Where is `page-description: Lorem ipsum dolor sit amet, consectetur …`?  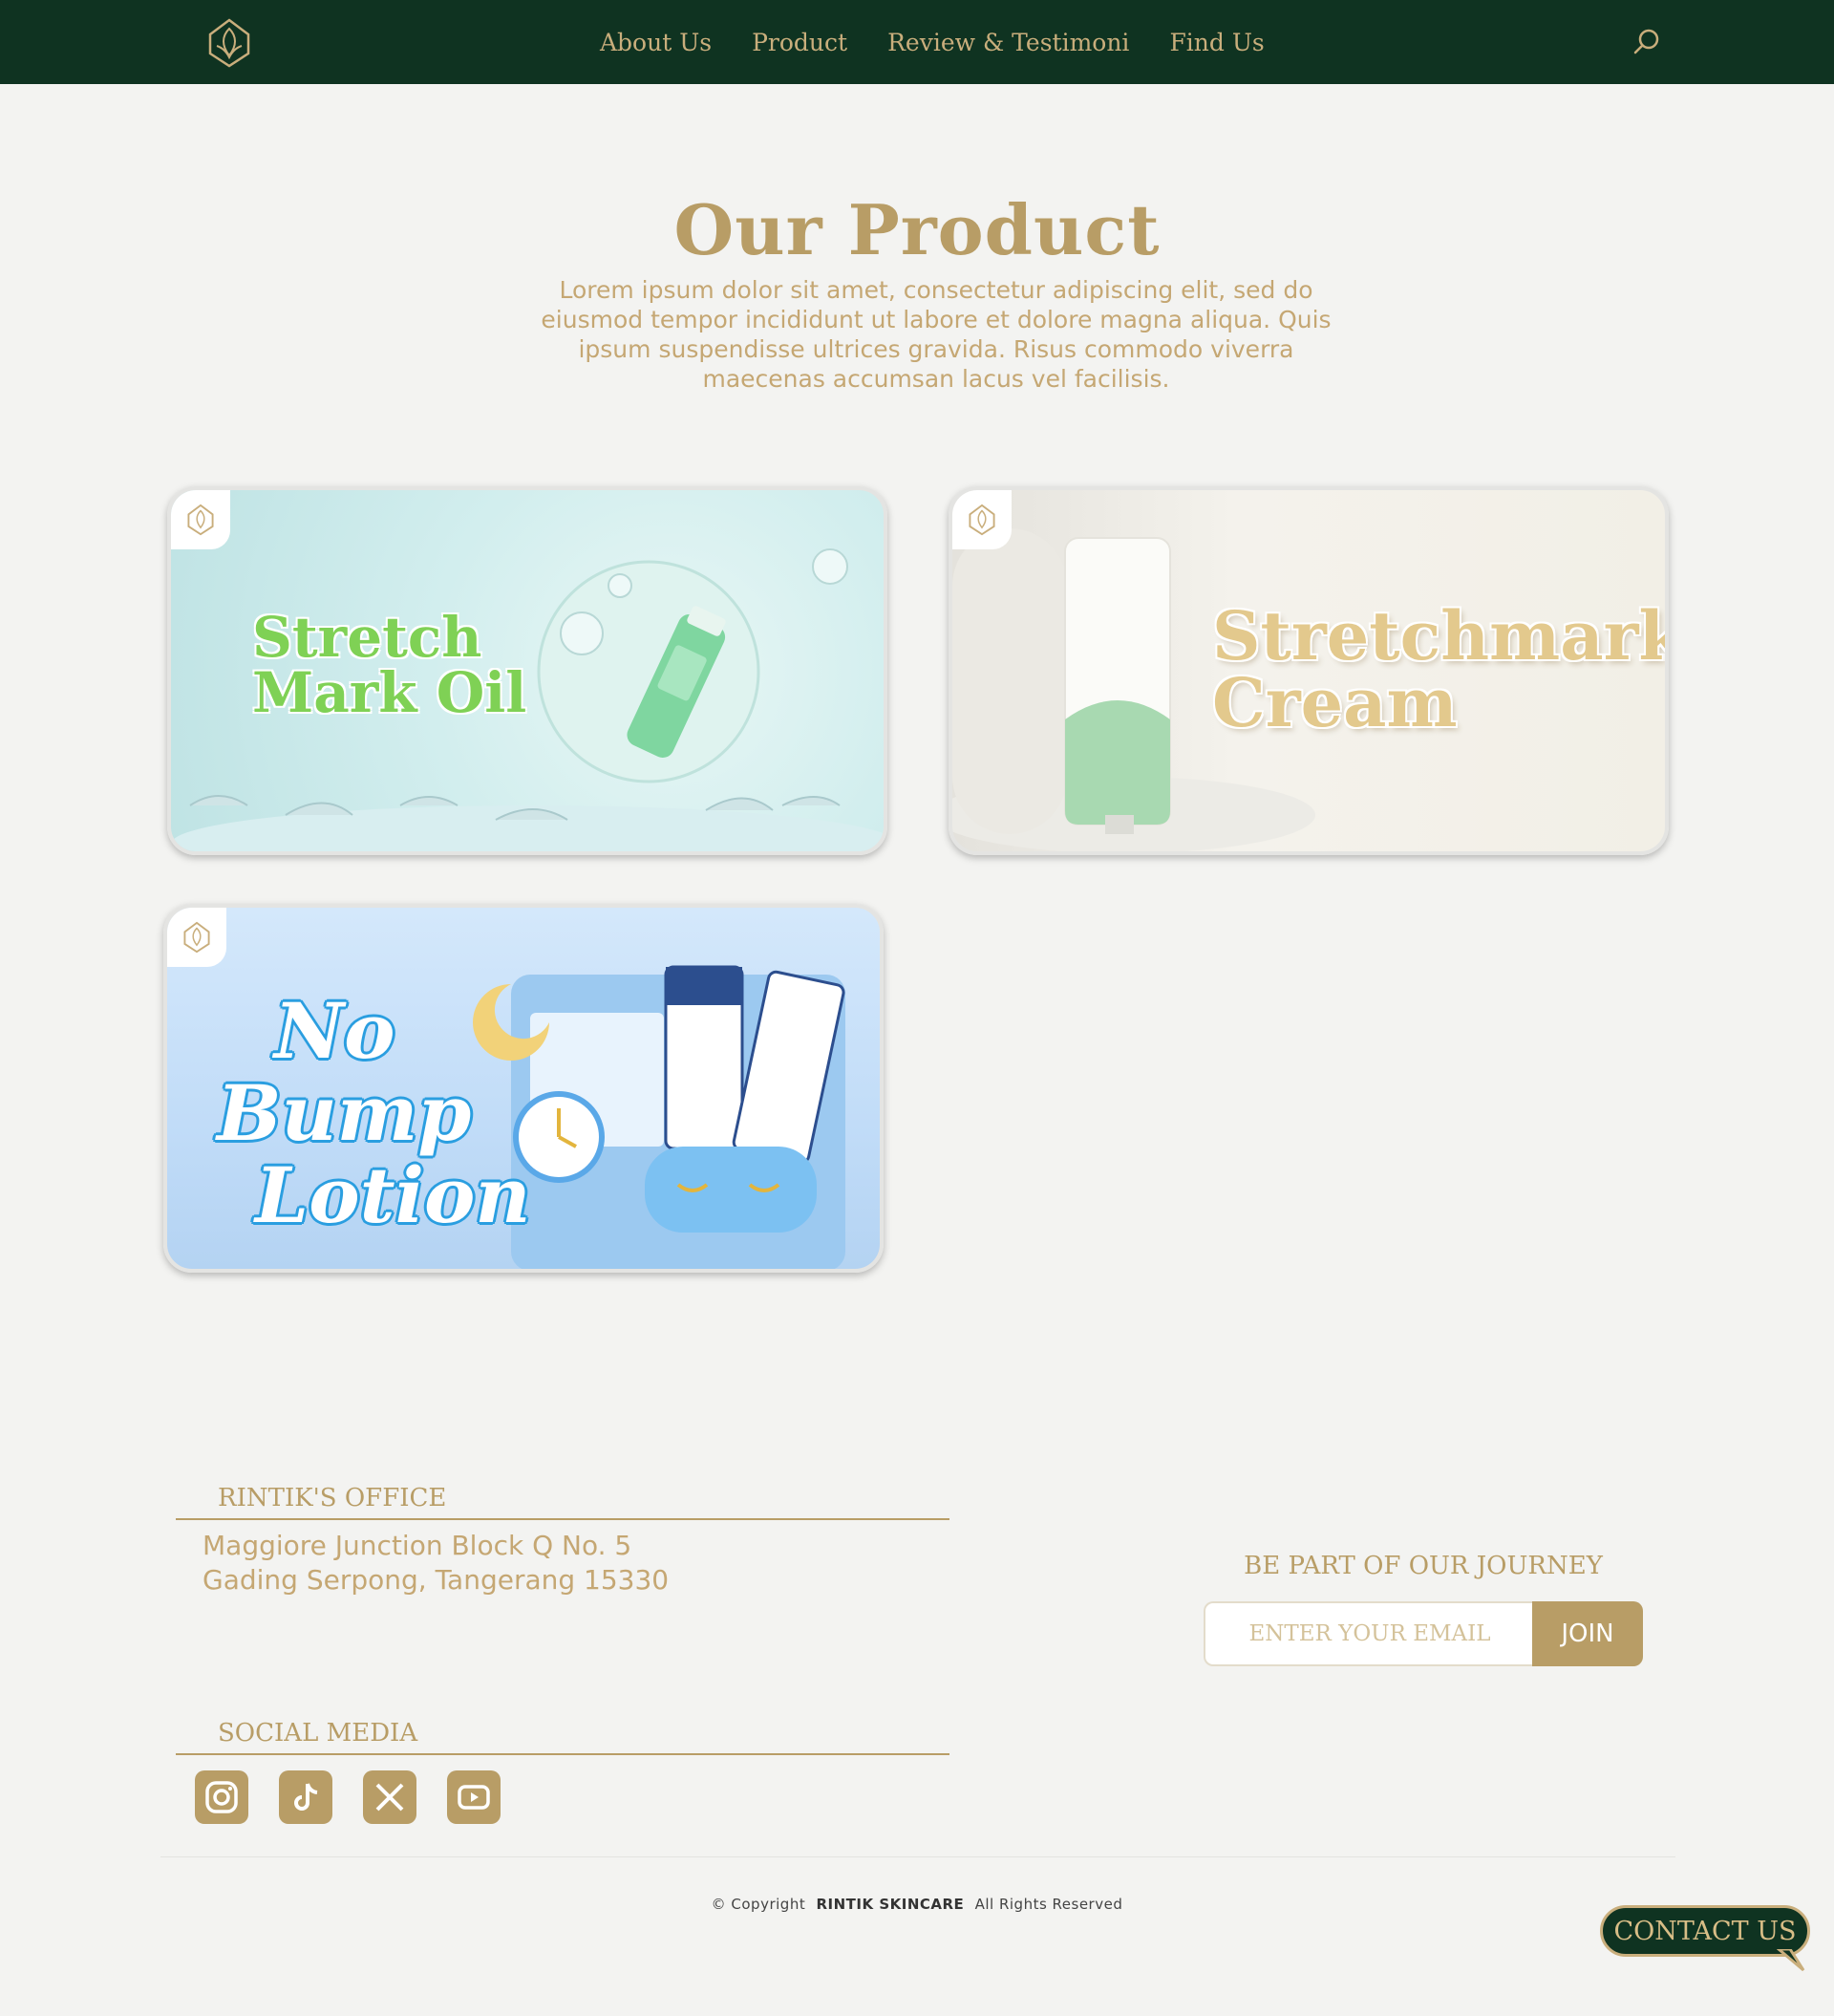 page-description: Lorem ipsum dolor sit amet, consectetur … is located at coordinates (937, 334).